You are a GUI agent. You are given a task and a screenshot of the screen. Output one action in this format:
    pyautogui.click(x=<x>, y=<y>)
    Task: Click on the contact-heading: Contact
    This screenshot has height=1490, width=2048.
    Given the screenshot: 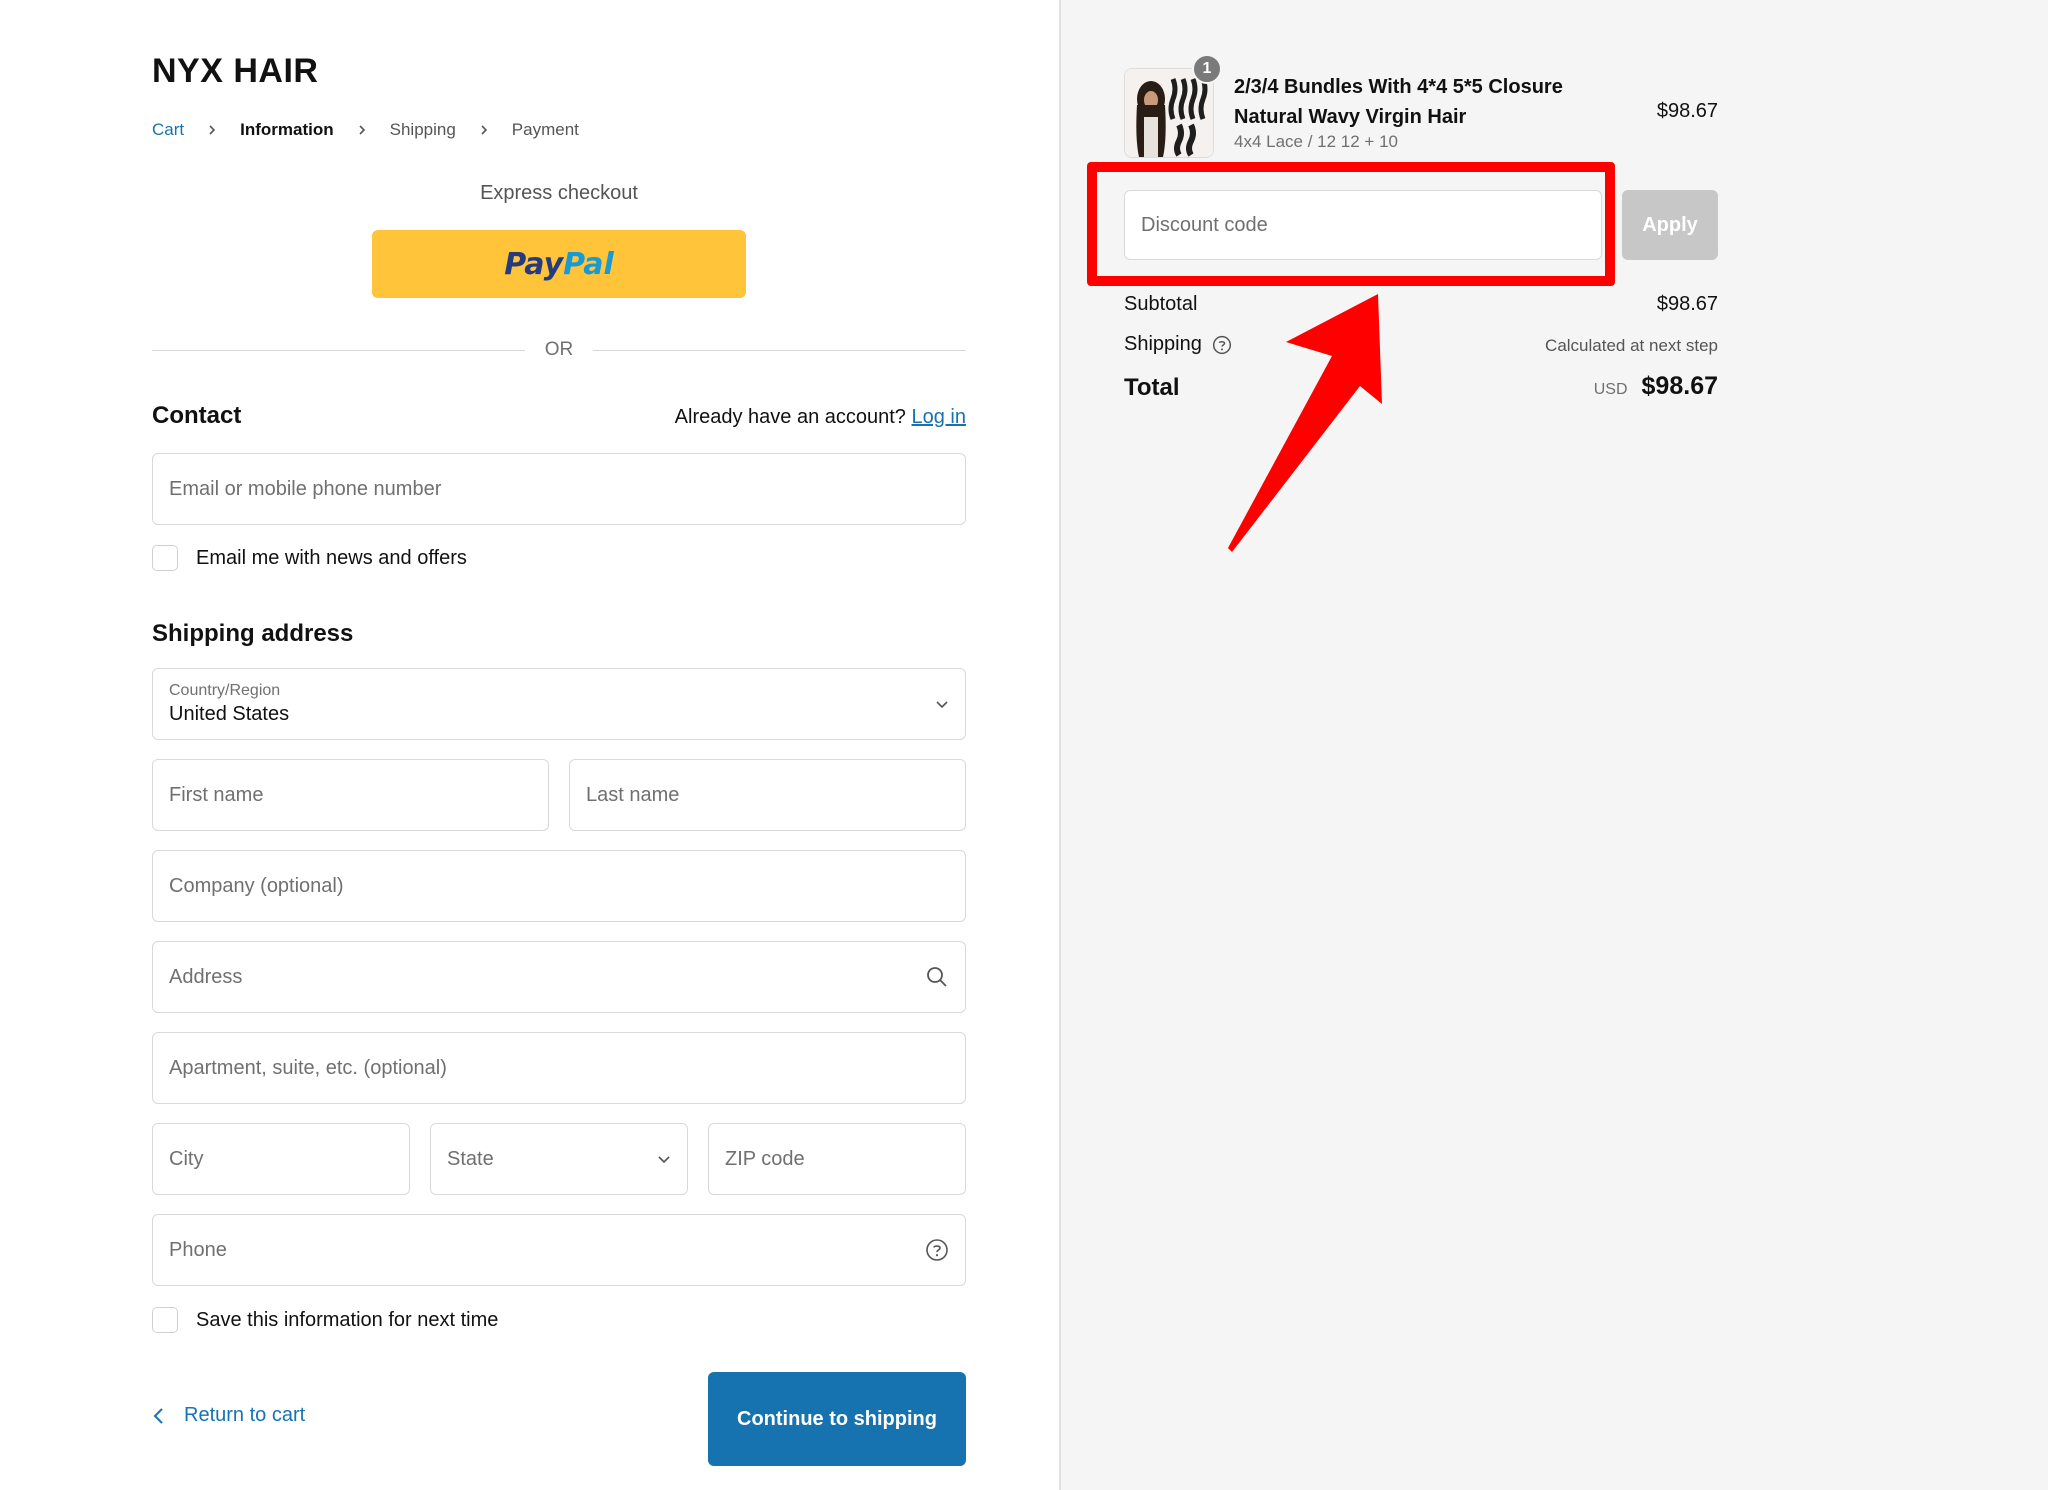 What is the action you would take?
    pyautogui.click(x=197, y=415)
    